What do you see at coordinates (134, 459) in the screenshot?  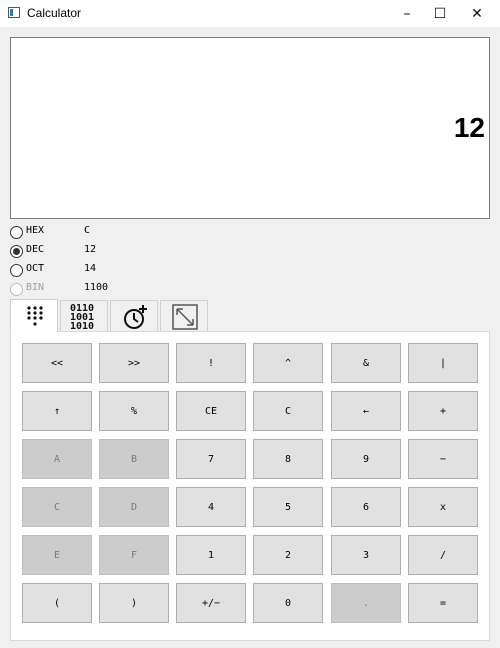 I see `hex-b-button: B` at bounding box center [134, 459].